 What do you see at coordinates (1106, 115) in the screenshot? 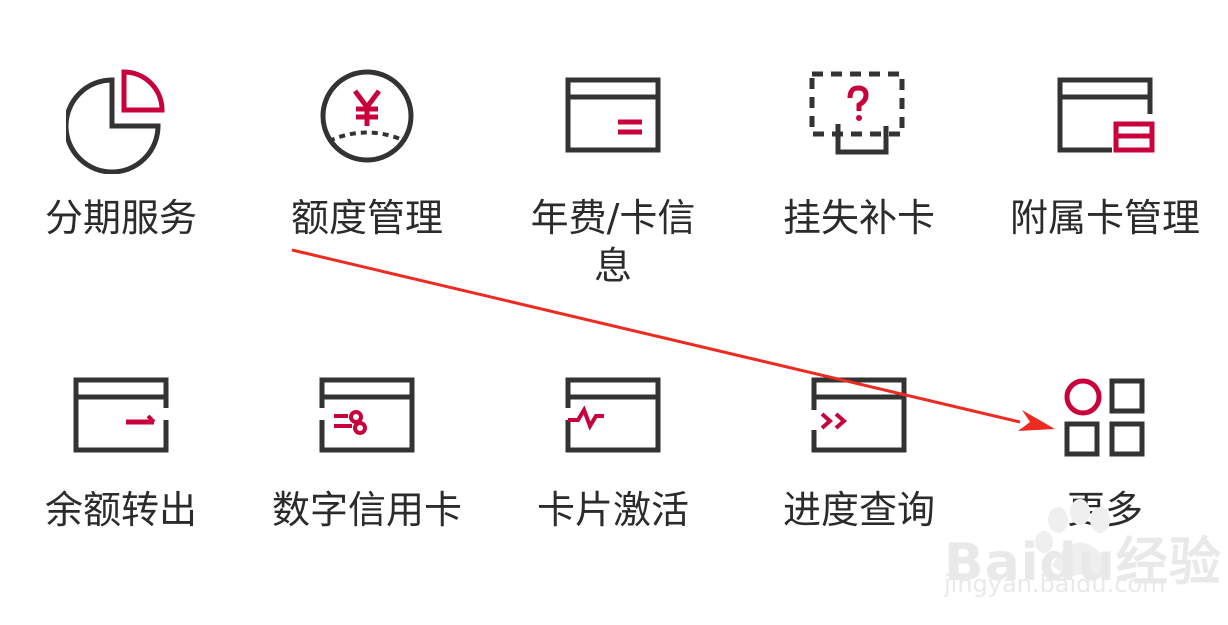
I see `supplementary-card-icon` at bounding box center [1106, 115].